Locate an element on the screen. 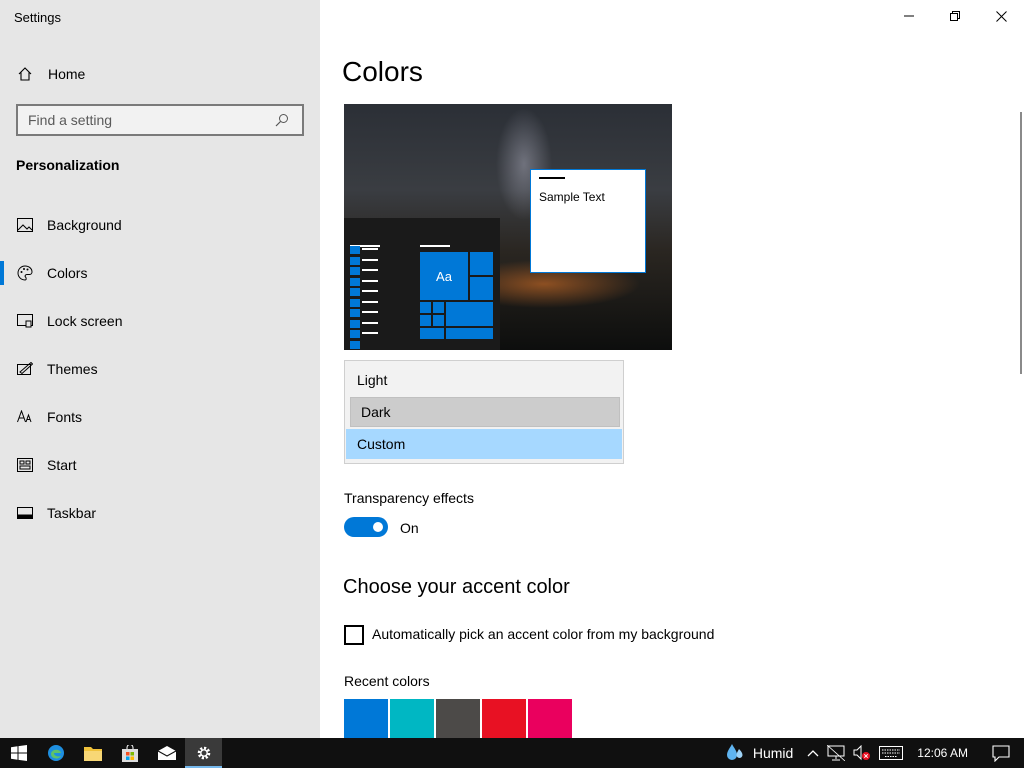  sidebar-item-themes: Themes is located at coordinates (160, 369).